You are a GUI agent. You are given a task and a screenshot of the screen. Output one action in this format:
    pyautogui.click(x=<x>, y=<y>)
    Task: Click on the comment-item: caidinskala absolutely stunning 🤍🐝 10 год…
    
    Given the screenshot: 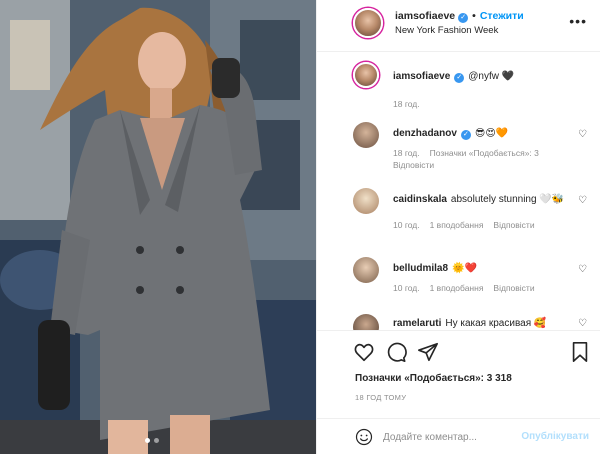 What is the action you would take?
    pyautogui.click(x=473, y=218)
    